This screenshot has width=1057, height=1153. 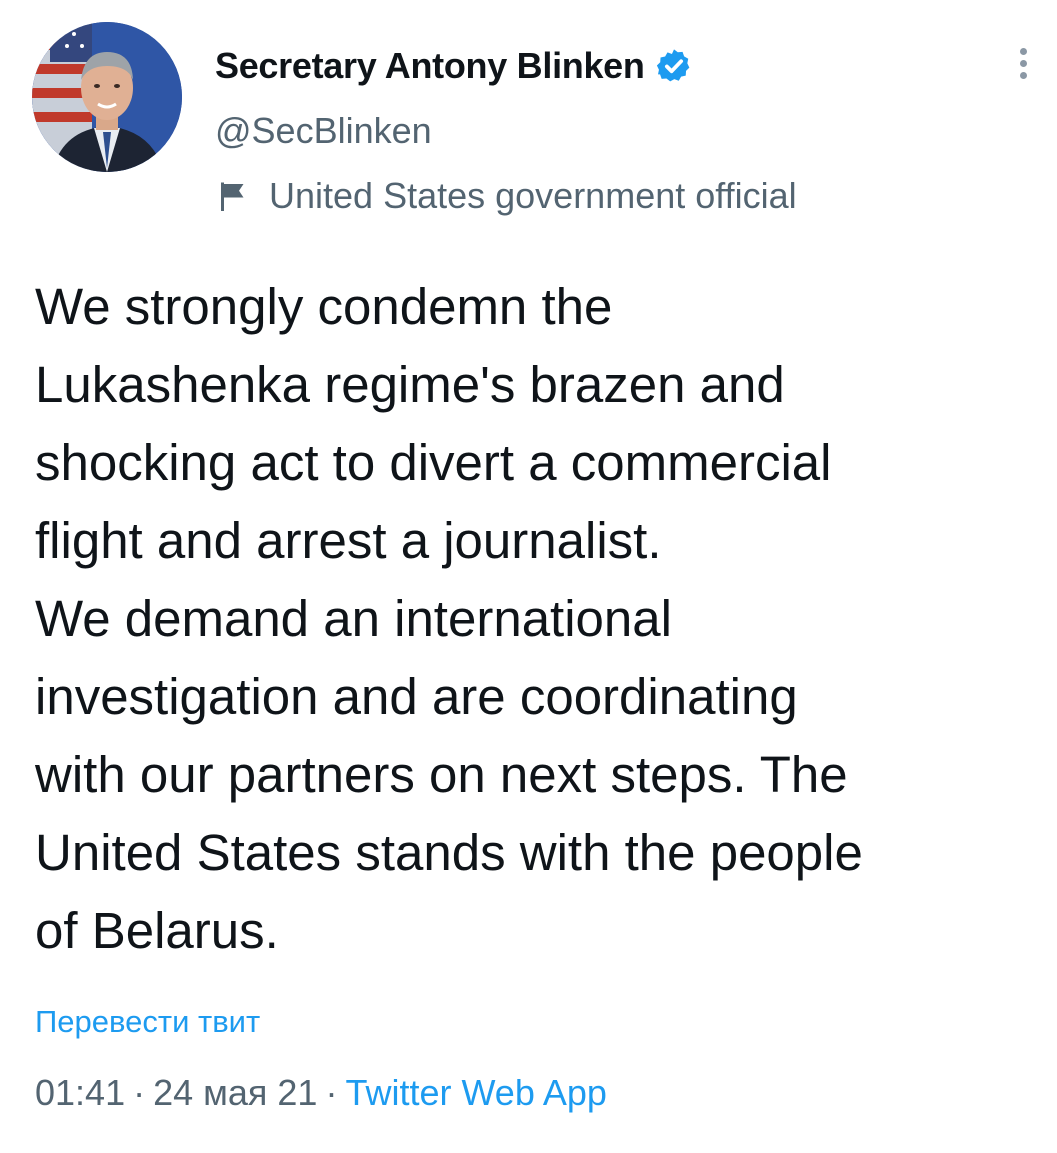 What do you see at coordinates (475, 1092) in the screenshot?
I see `tweet-source-link: Twitter Web App` at bounding box center [475, 1092].